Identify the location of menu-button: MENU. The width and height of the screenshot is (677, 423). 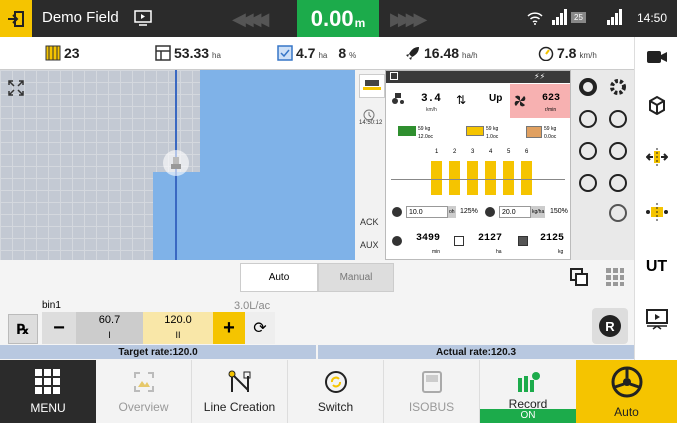
(48, 391).